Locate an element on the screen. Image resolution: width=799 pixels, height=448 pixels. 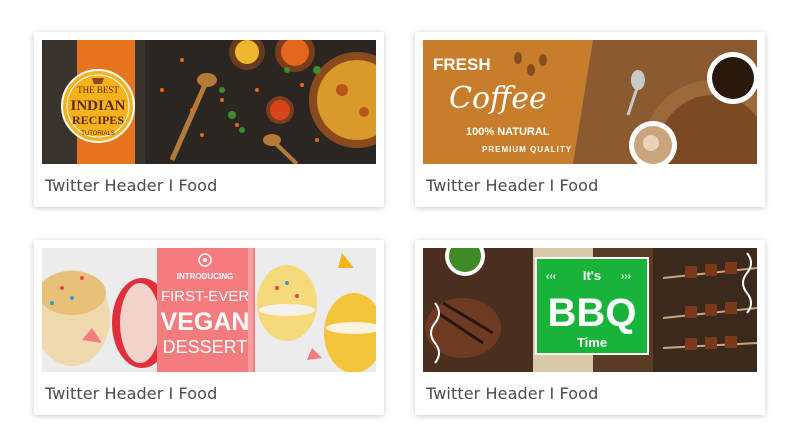
template-thumbnail: THE BEST INDIAN RECIPES TUTORIALS is located at coordinates (209, 102).